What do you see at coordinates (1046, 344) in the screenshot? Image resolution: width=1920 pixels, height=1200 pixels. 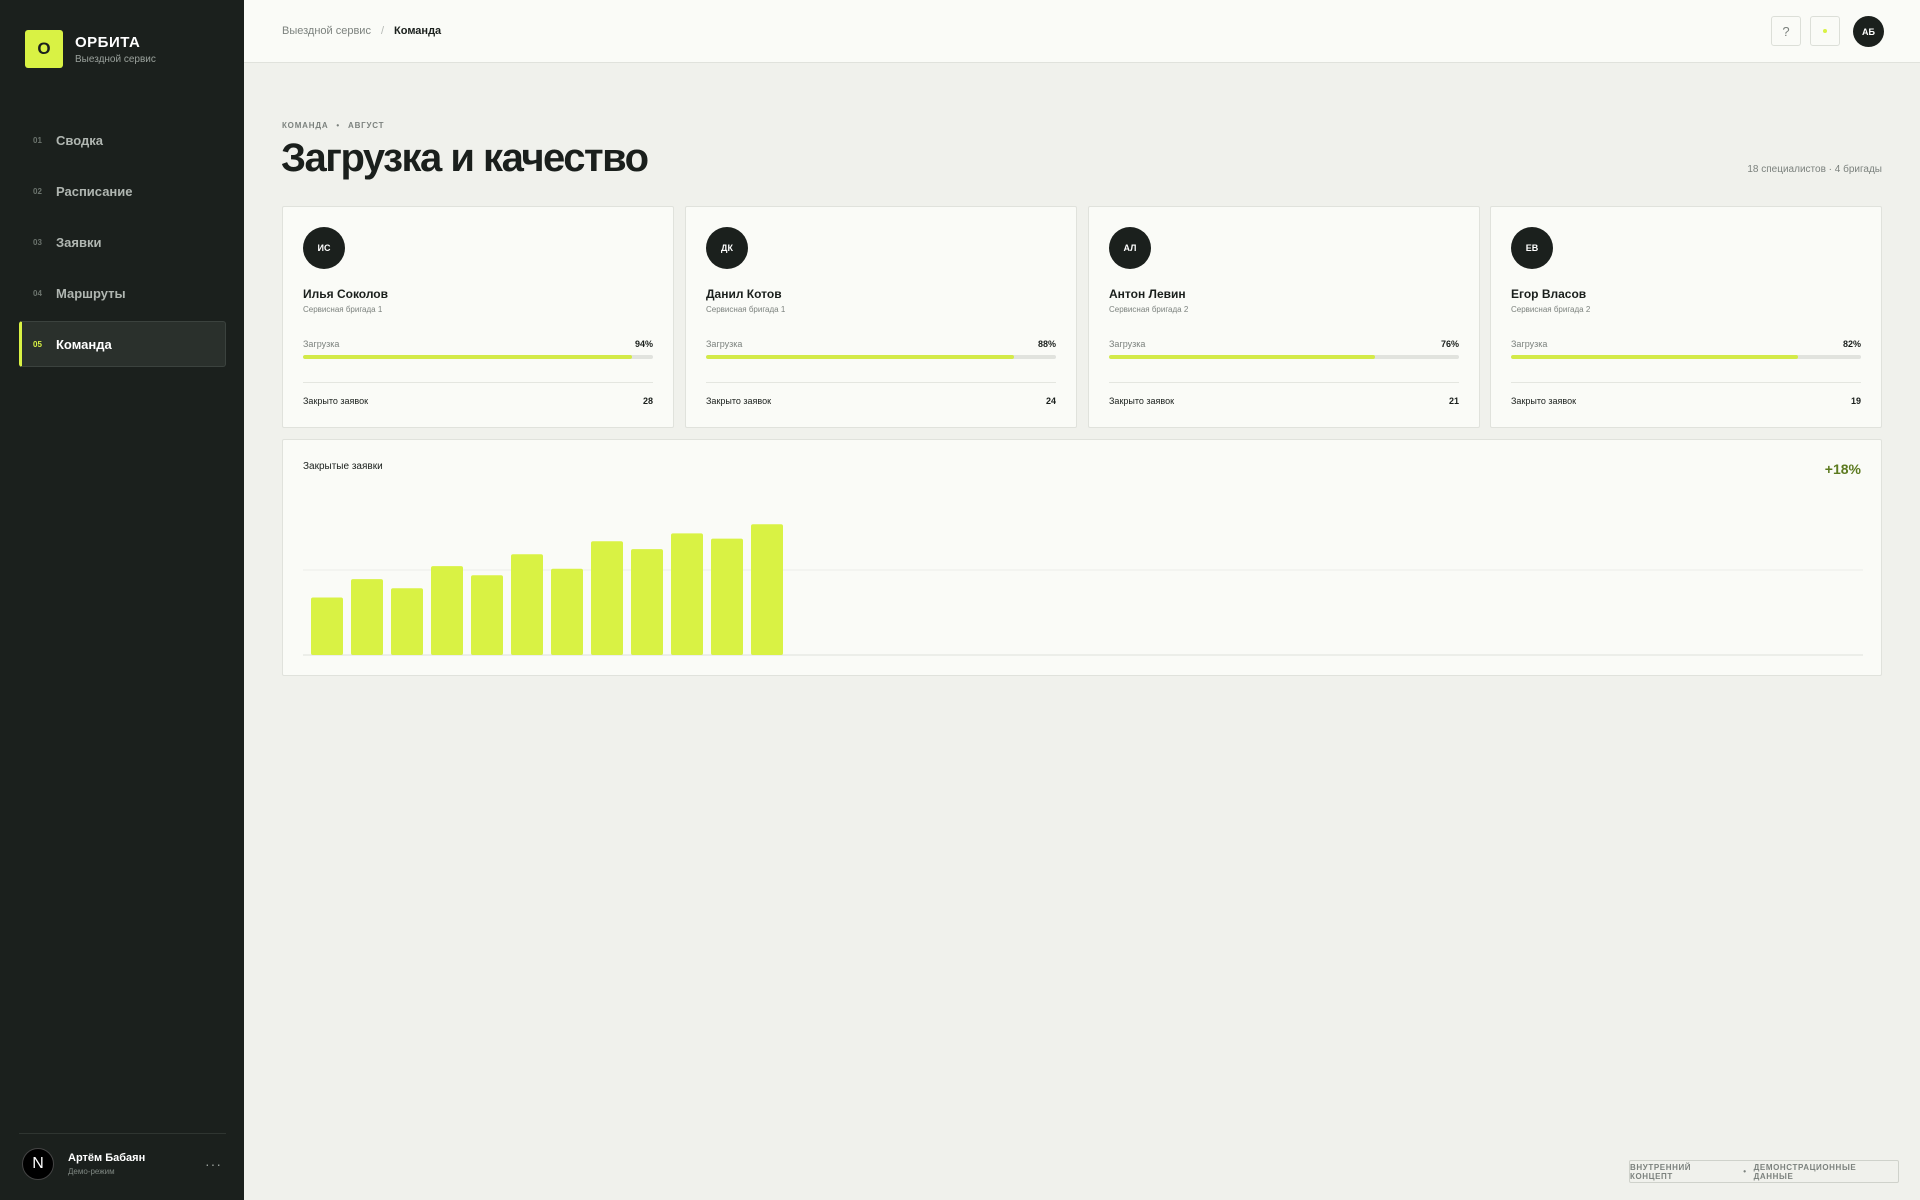 I see `load-value: 88%` at bounding box center [1046, 344].